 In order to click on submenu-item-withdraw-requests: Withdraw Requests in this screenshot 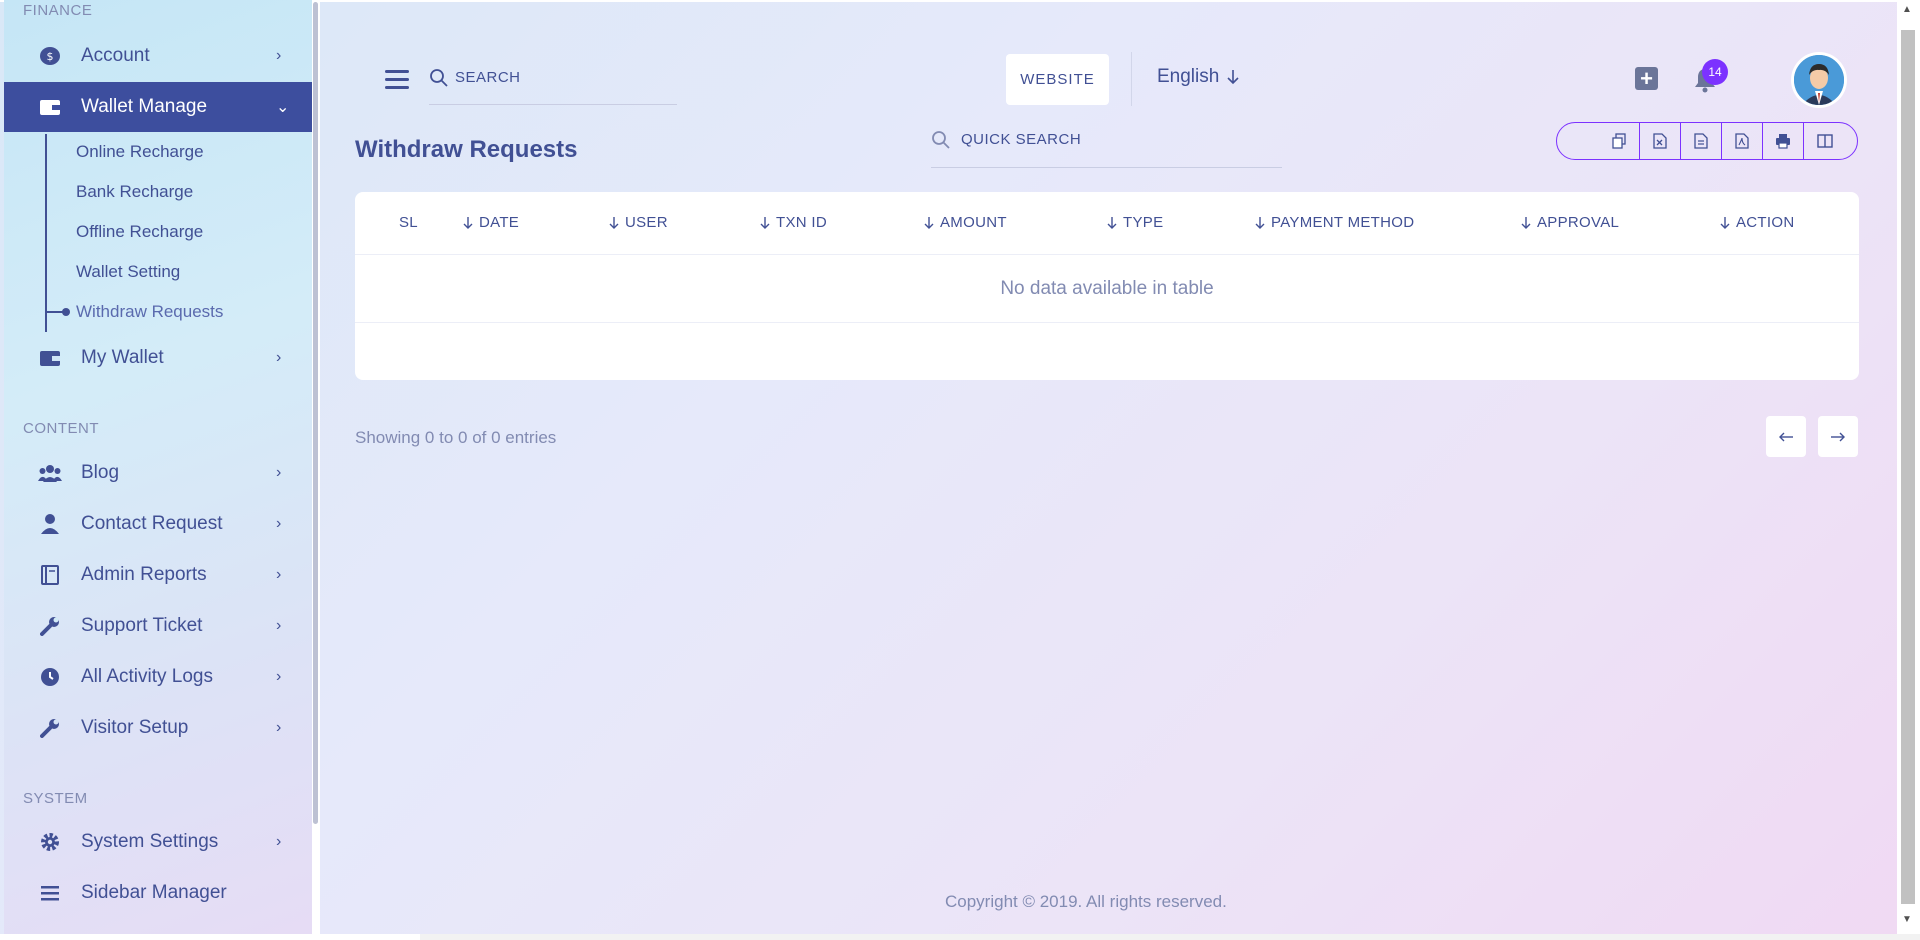, I will do `click(149, 312)`.